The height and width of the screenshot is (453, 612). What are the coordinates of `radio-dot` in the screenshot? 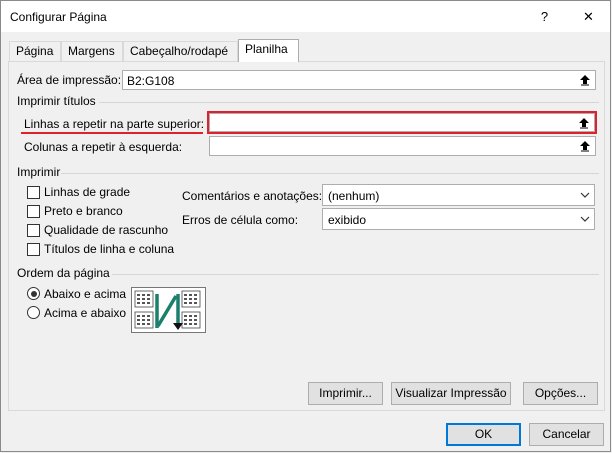 It's located at (33, 293).